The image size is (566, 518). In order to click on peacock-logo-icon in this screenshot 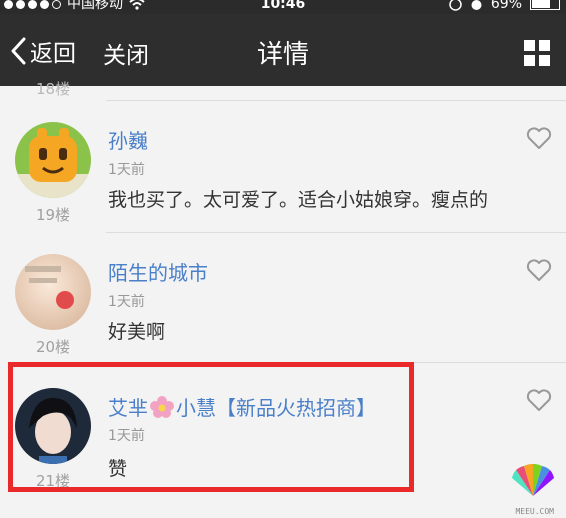, I will do `click(533, 479)`.